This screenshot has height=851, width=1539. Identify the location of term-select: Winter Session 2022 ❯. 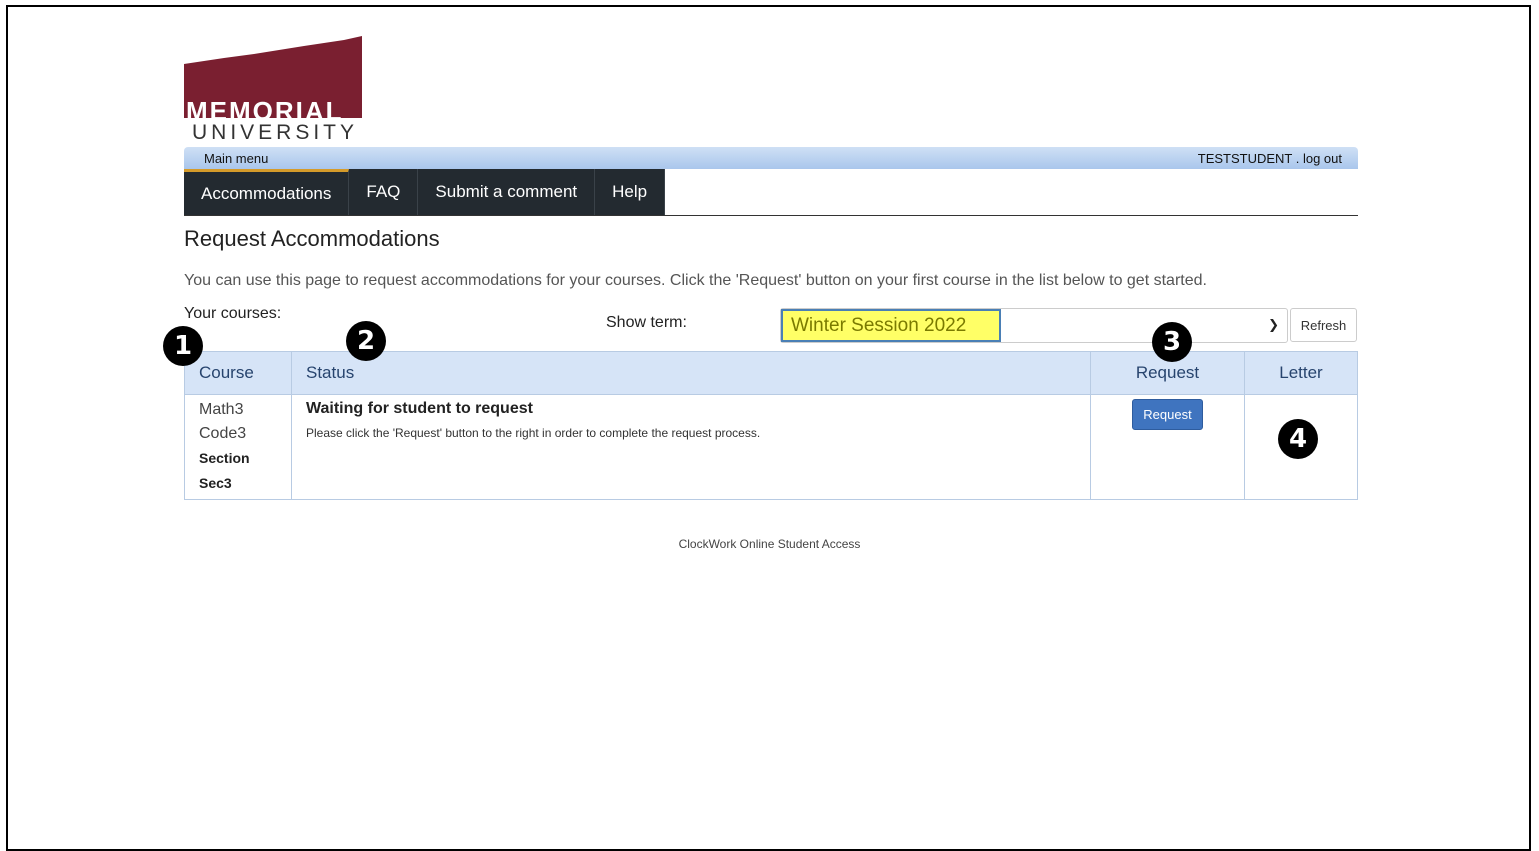
(1034, 325).